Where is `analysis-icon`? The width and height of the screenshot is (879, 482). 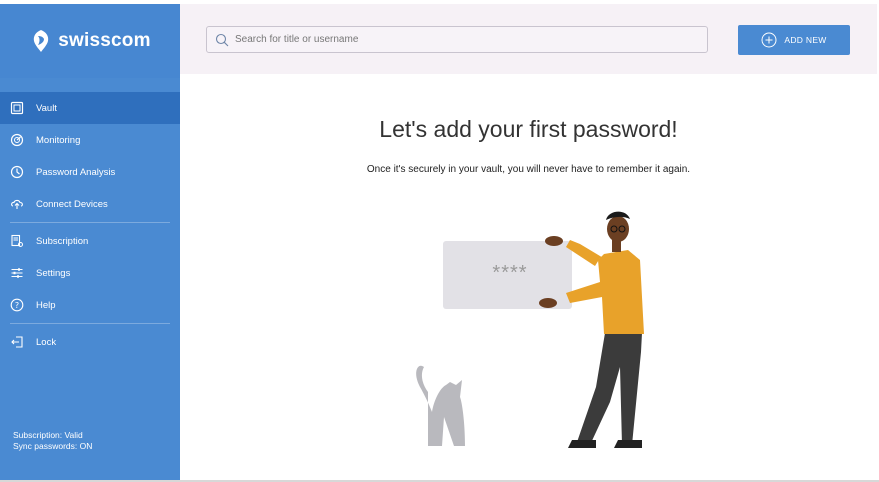
analysis-icon is located at coordinates (17, 172).